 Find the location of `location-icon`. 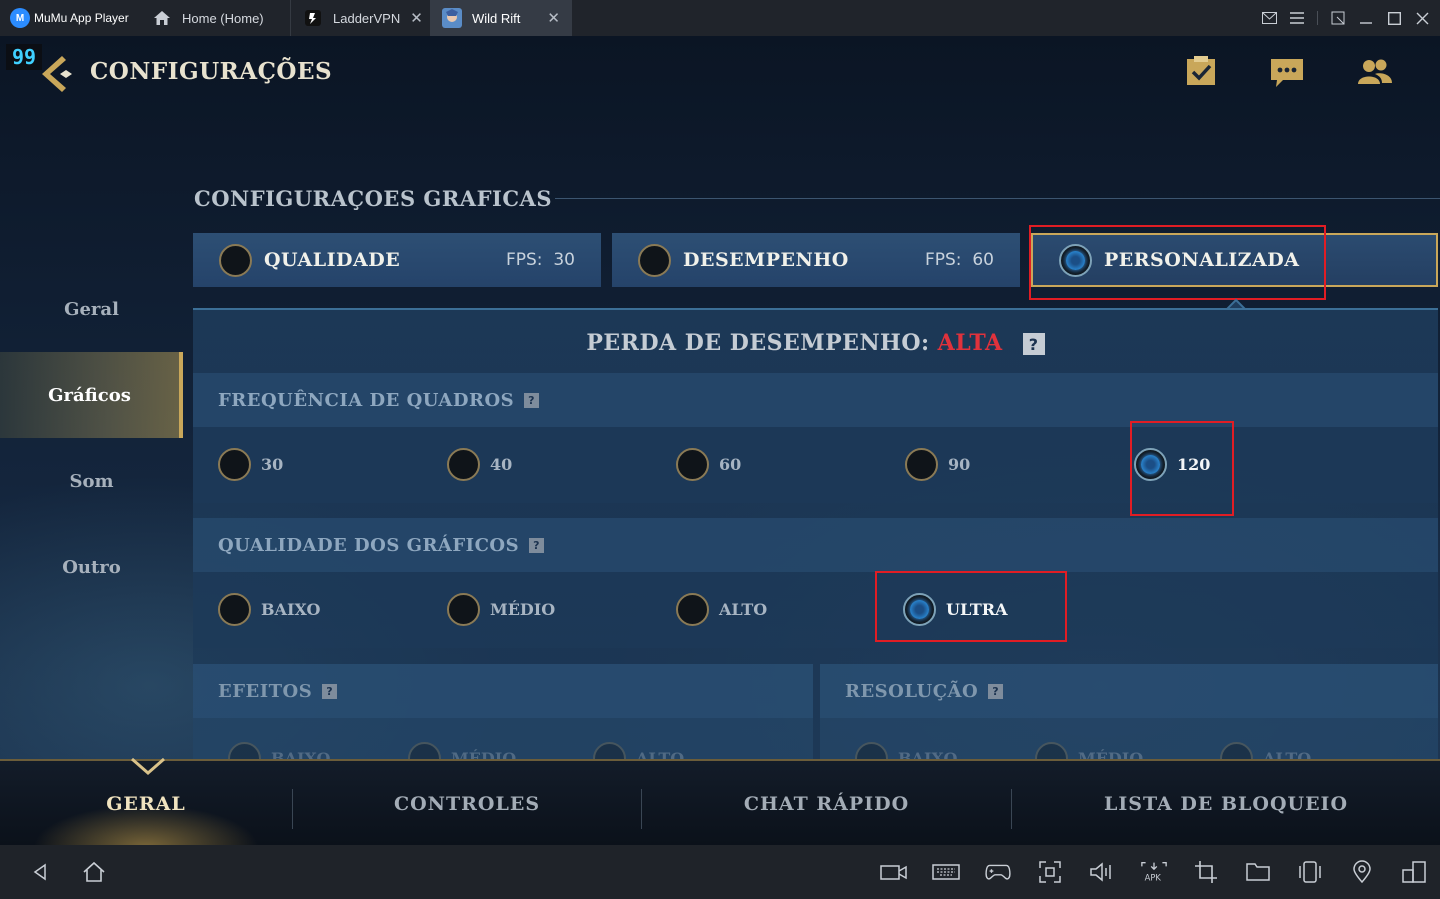

location-icon is located at coordinates (1362, 872).